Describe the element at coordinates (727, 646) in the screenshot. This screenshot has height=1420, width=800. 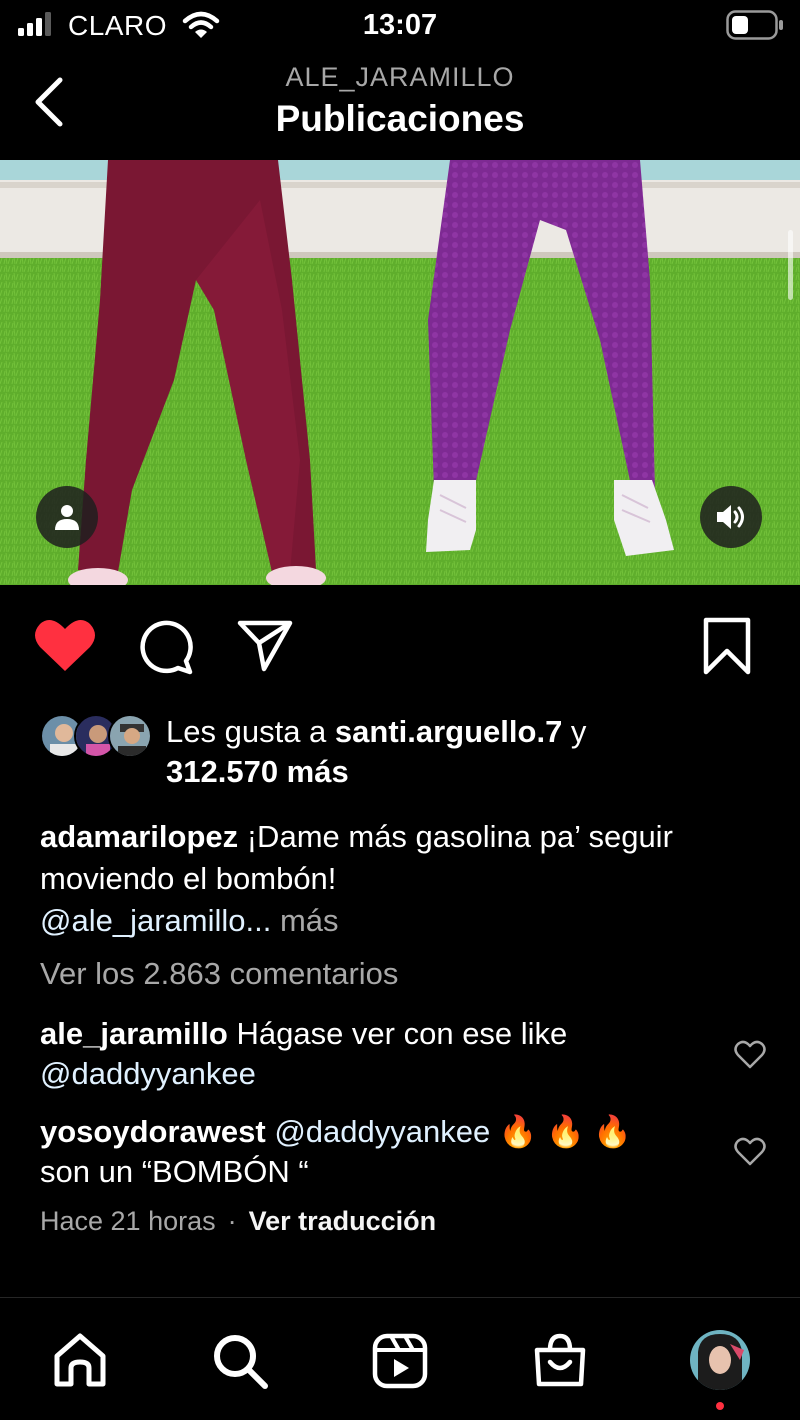
I see `bookmark-icon` at that location.